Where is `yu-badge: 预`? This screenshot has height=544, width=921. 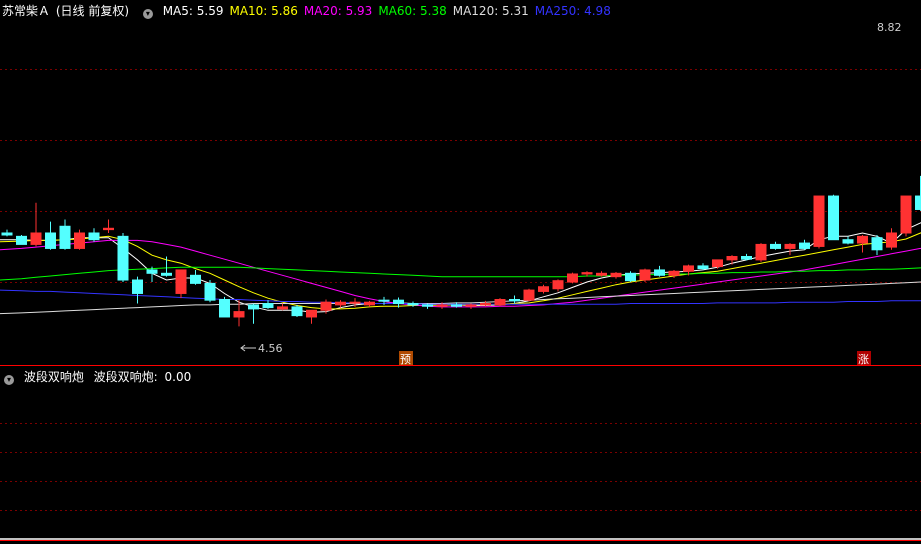 yu-badge: 预 is located at coordinates (406, 358).